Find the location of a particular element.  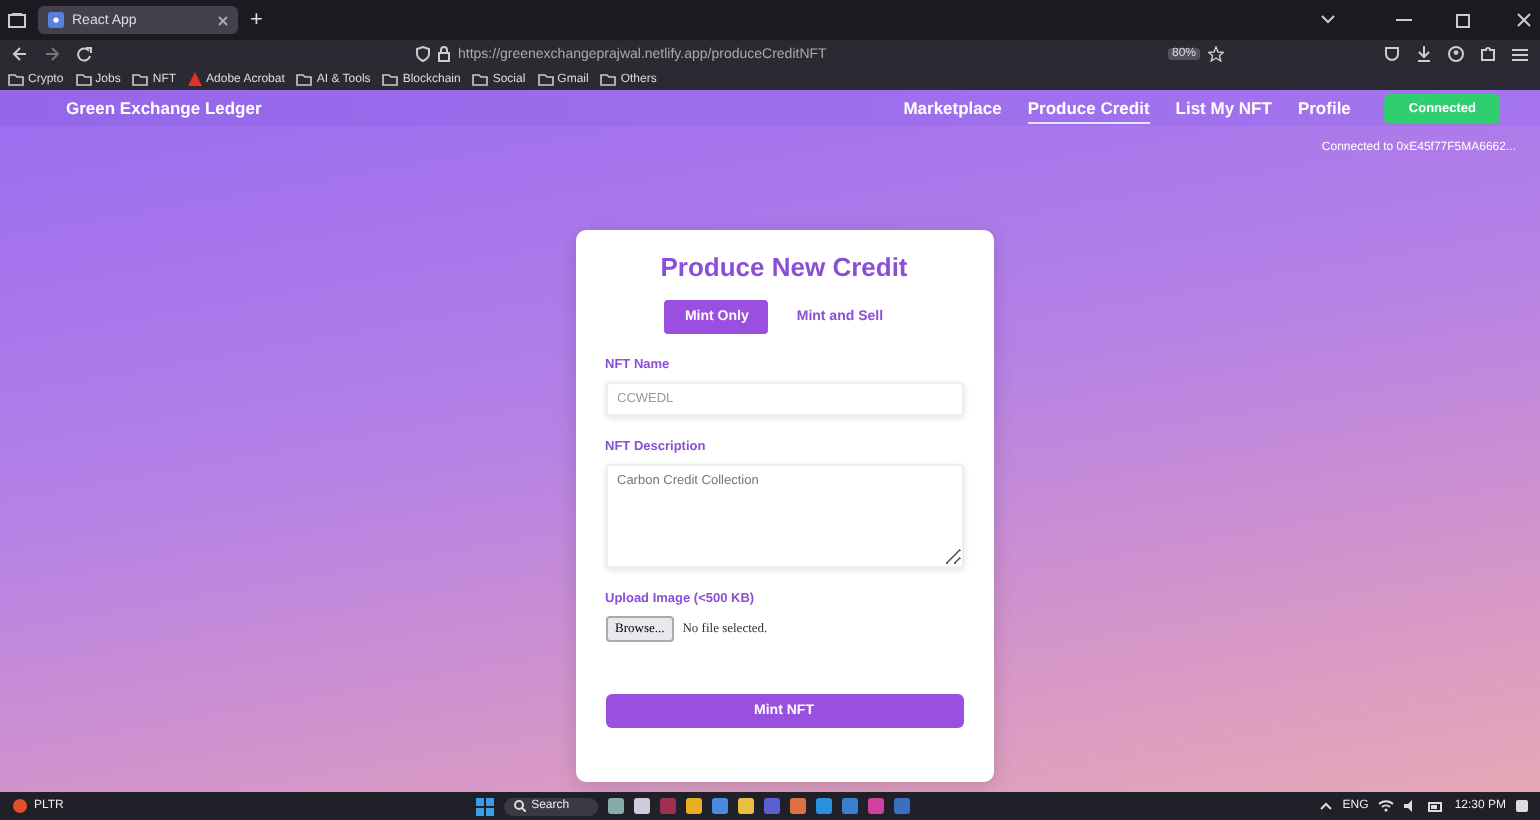

chevron-up-icon is located at coordinates (1326, 806).